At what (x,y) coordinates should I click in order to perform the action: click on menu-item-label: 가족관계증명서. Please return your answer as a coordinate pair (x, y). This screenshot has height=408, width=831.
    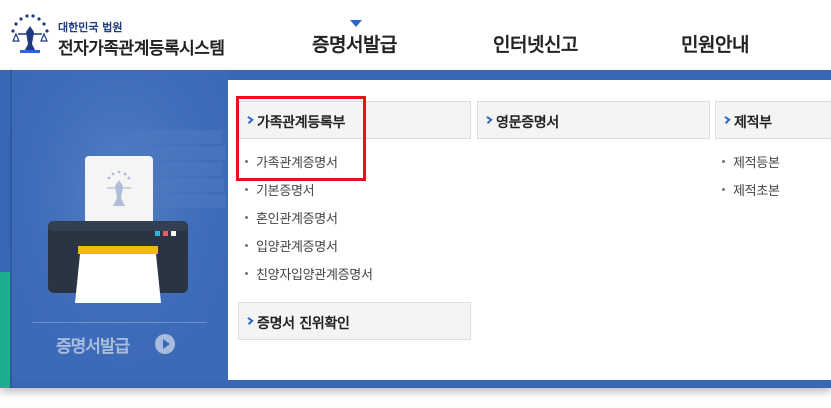
    Looking at the image, I should click on (297, 163).